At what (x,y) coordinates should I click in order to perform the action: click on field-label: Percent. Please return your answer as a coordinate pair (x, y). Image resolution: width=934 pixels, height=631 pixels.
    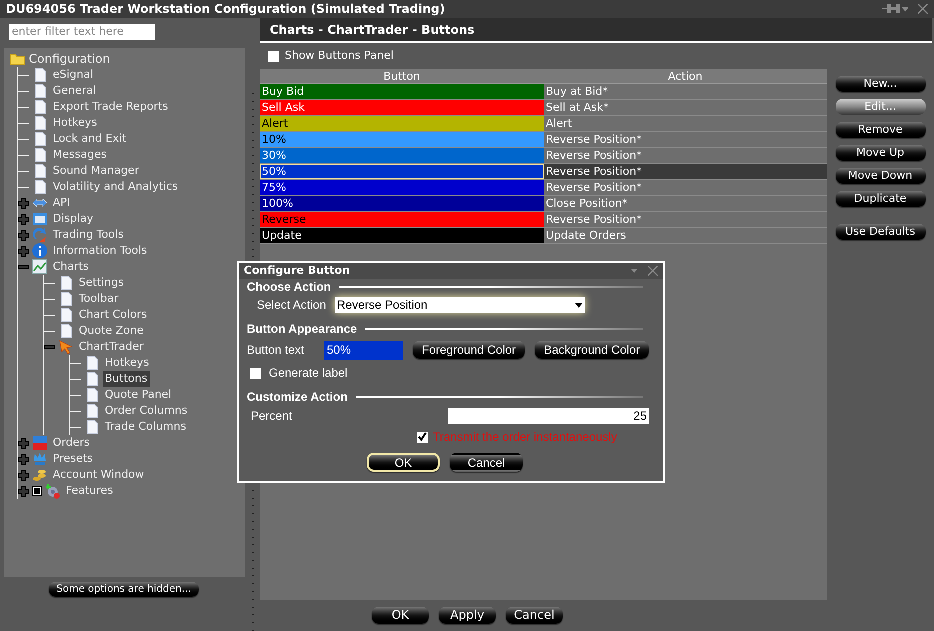
    Looking at the image, I should click on (272, 416).